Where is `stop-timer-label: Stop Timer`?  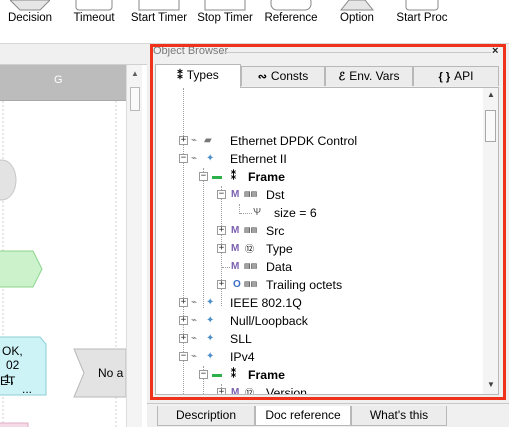 stop-timer-label: Stop Timer is located at coordinates (225, 18).